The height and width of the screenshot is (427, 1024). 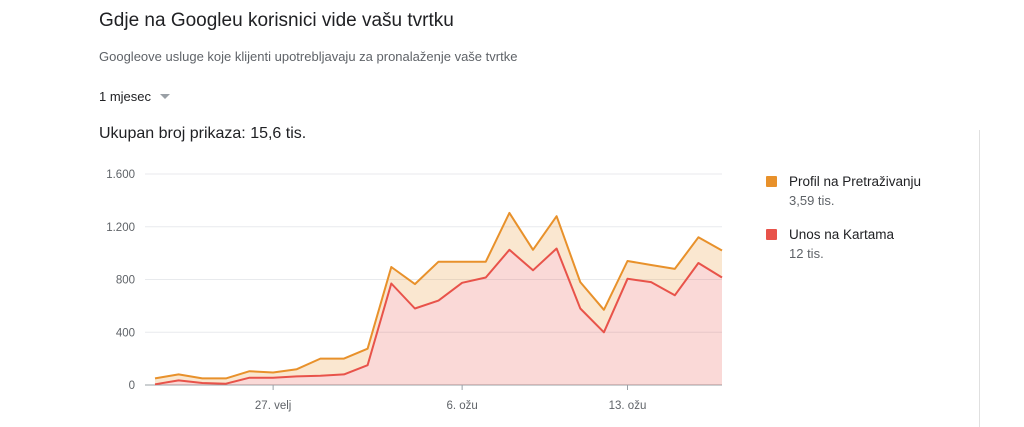 I want to click on legend-row: Profil na Pretraživanju, so click(x=843, y=181).